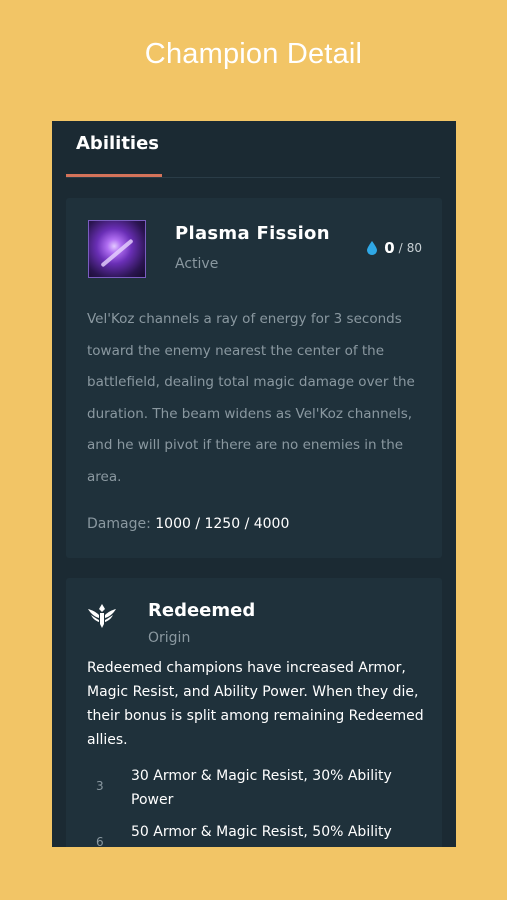 This screenshot has height=900, width=507. I want to click on mana-current: 0, so click(389, 248).